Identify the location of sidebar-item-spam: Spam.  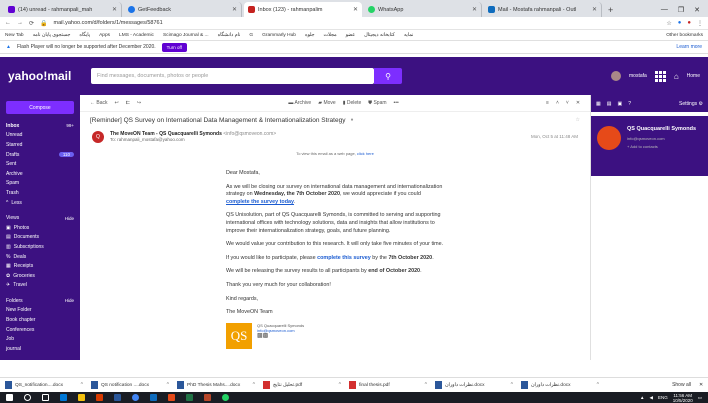
(40, 184).